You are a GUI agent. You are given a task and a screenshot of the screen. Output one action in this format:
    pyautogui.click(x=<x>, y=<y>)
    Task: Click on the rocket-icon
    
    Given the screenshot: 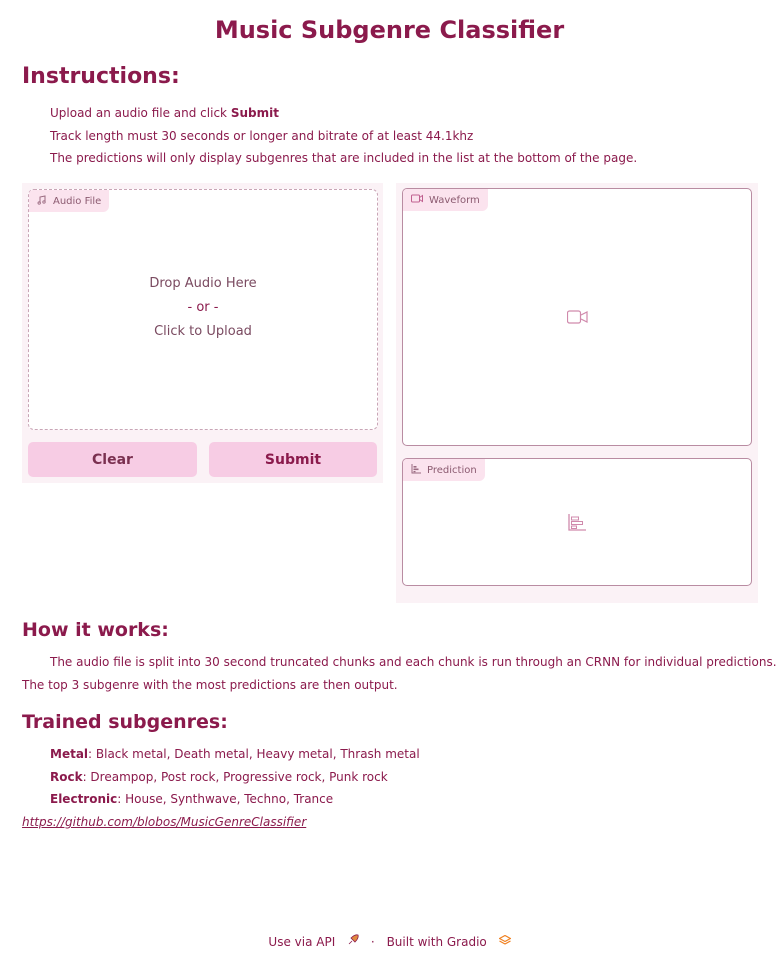 What is the action you would take?
    pyautogui.click(x=353, y=941)
    